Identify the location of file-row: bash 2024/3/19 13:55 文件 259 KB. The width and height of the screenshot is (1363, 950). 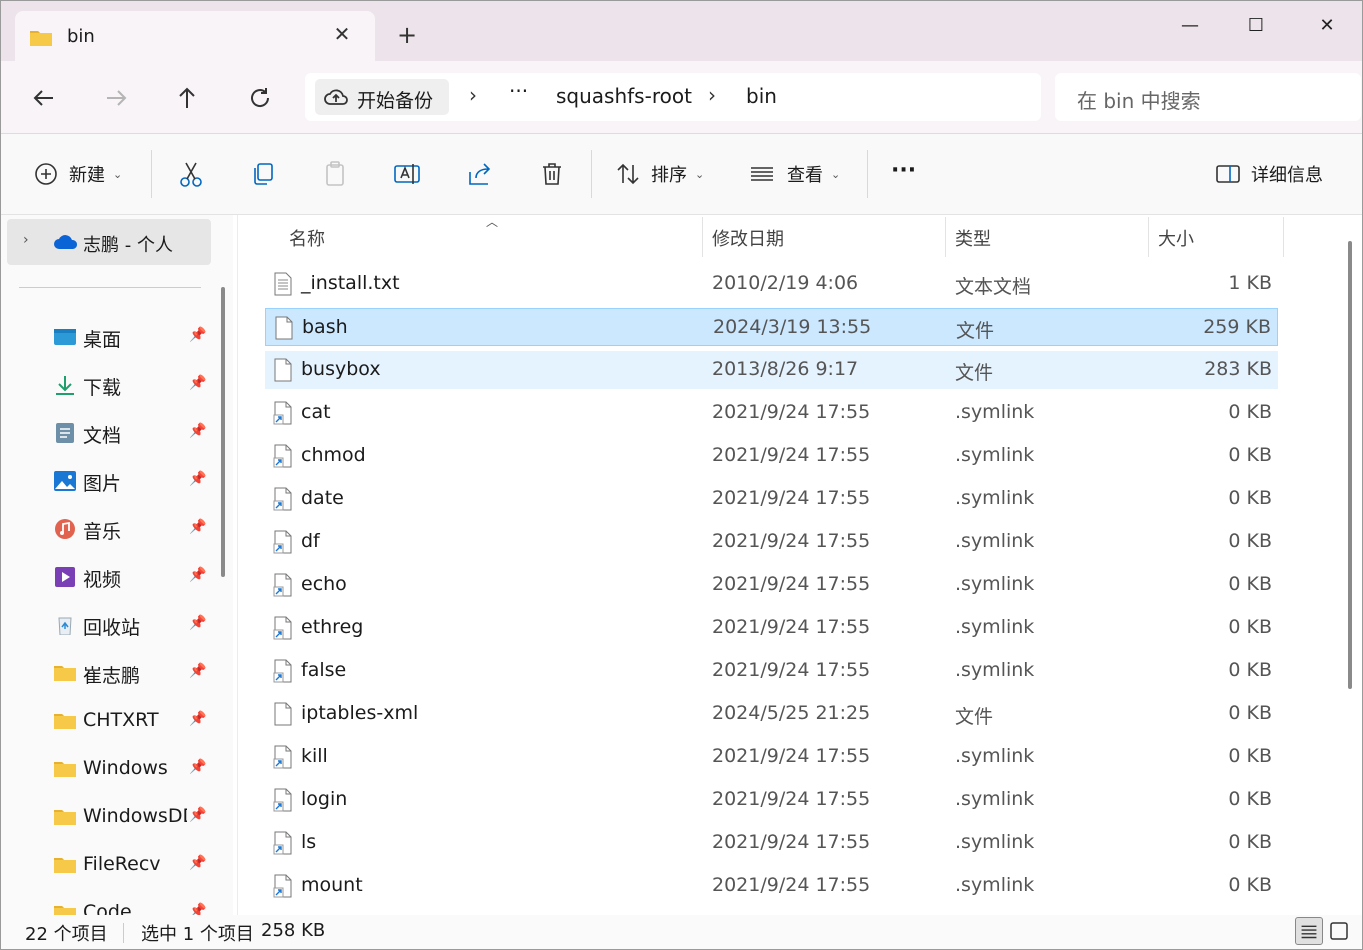
(771, 327).